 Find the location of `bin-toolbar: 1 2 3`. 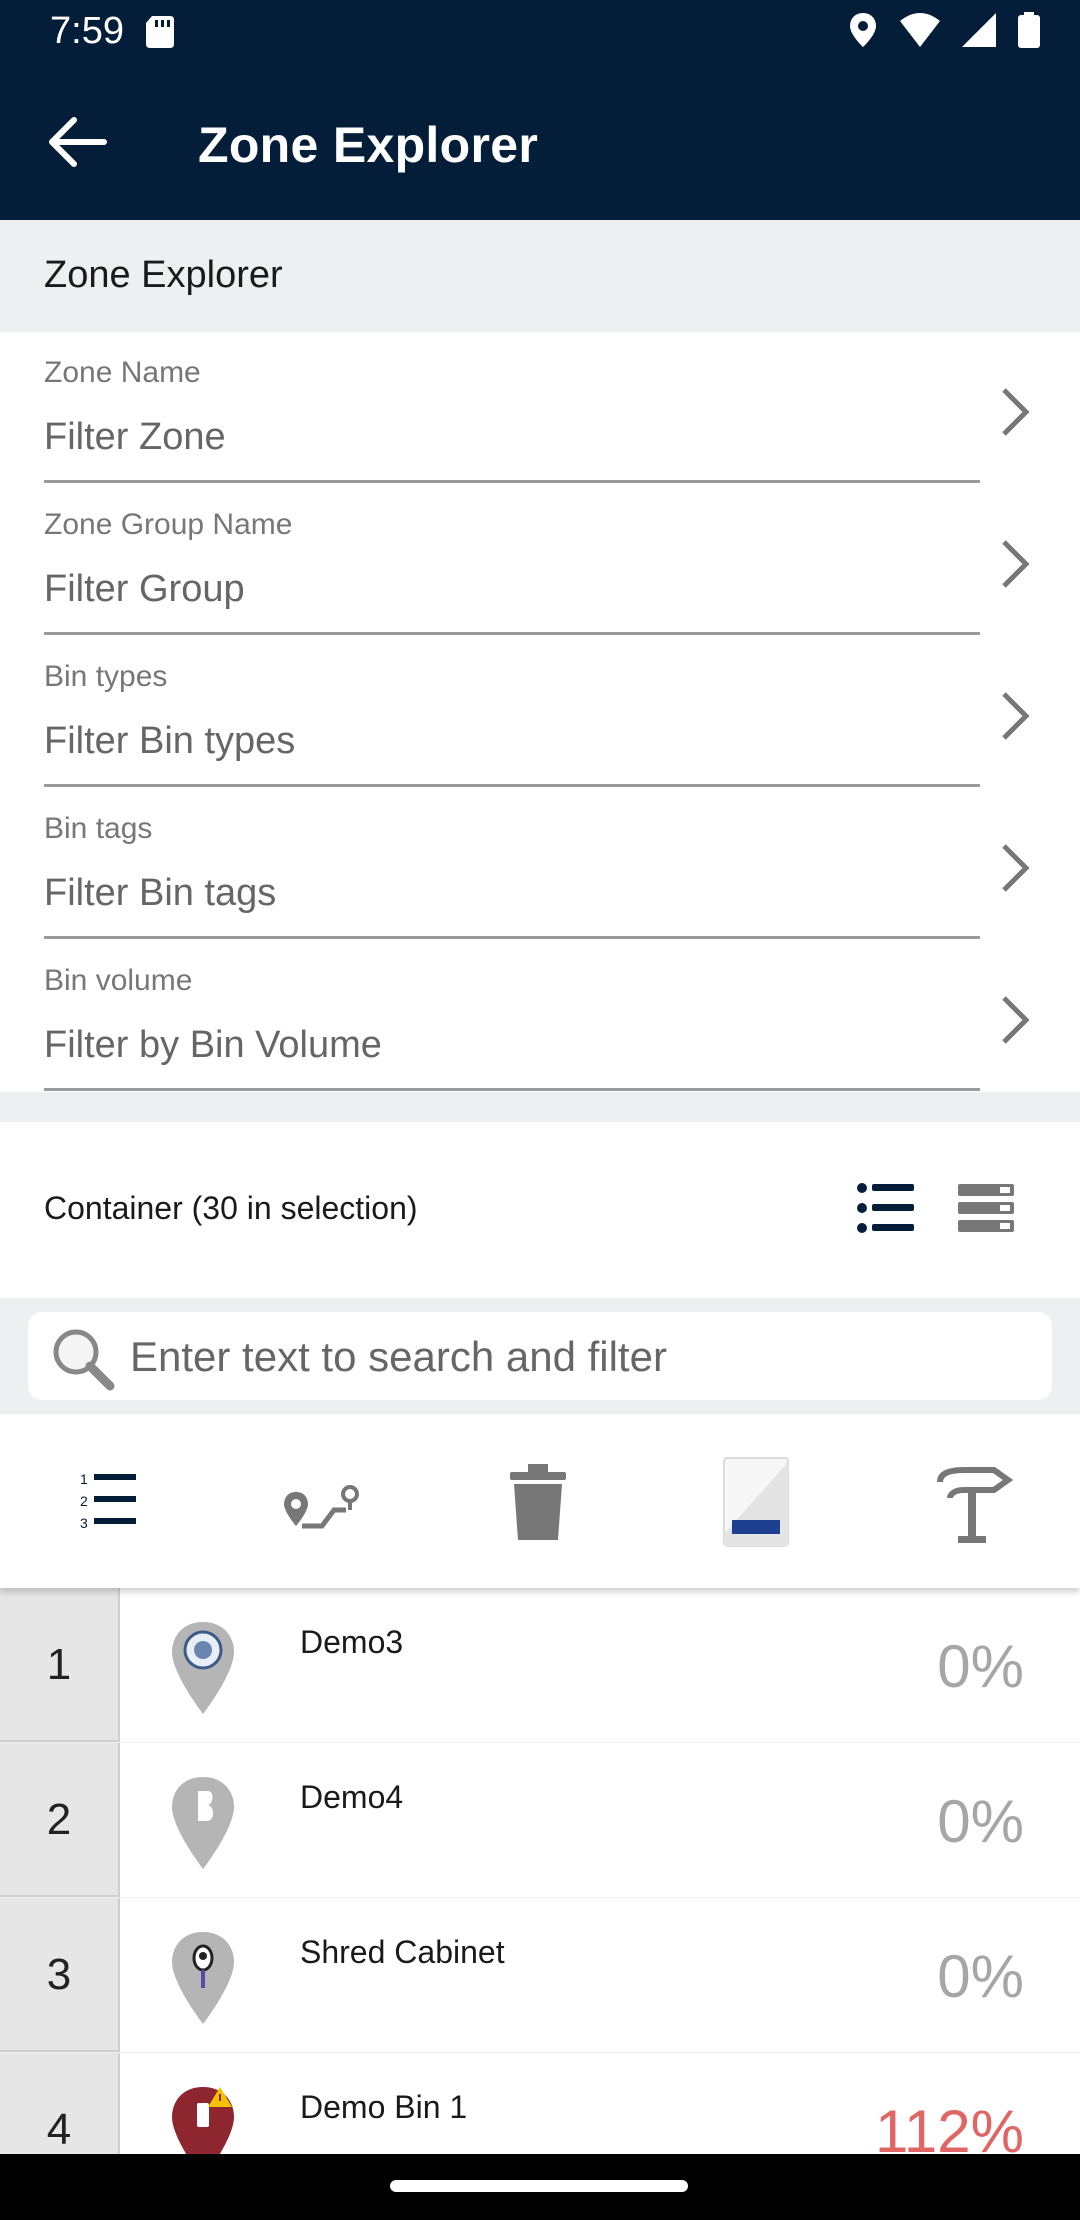

bin-toolbar: 1 2 3 is located at coordinates (540, 1501).